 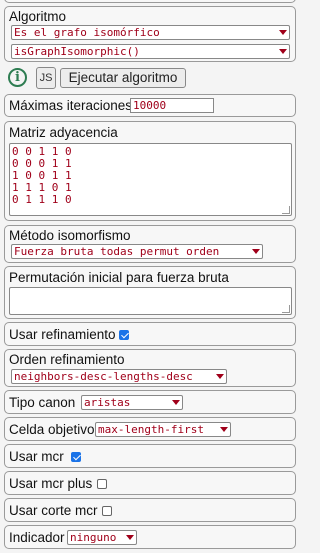 I want to click on permutacion-panel: Permutación inicial para fuerza bruta, so click(x=150, y=292).